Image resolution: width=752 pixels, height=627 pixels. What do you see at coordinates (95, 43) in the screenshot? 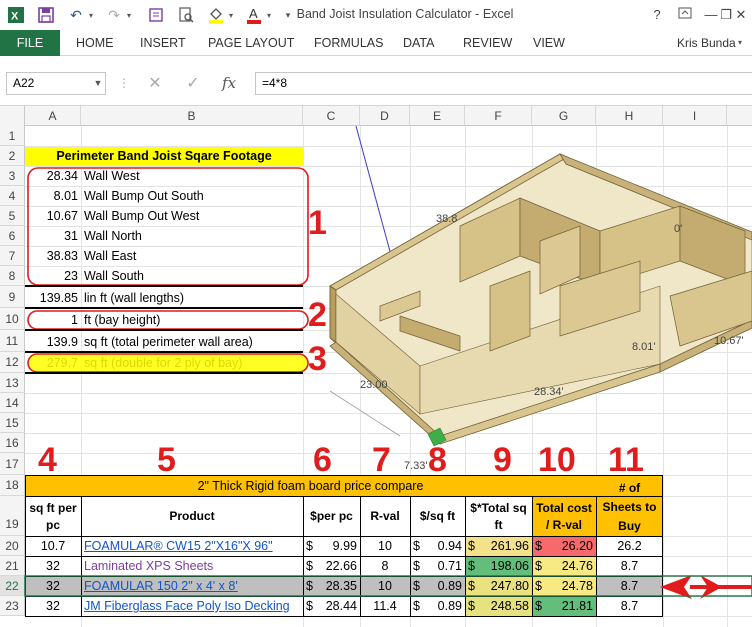
I see `tab-home: HOME` at bounding box center [95, 43].